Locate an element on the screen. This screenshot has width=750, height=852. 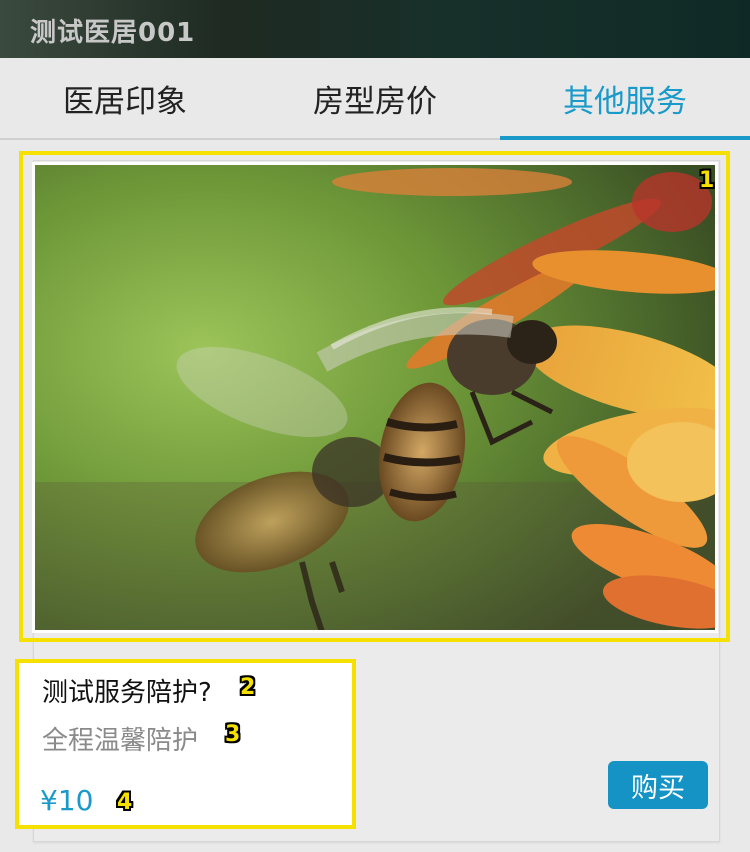
tab-bar: 医居印象 房型房价 其他服务 is located at coordinates (375, 99).